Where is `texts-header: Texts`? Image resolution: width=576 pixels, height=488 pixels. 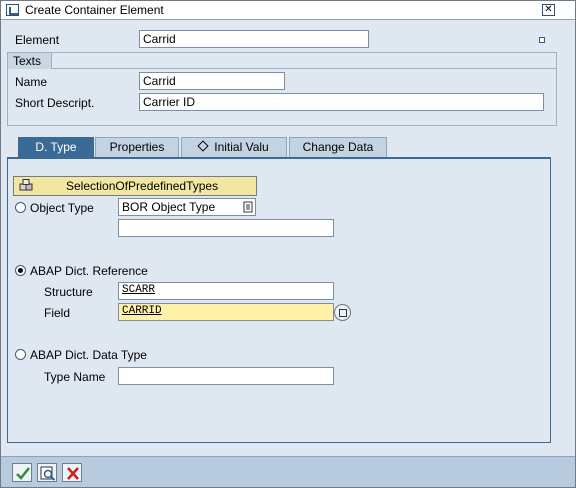
texts-header: Texts is located at coordinates (30, 61).